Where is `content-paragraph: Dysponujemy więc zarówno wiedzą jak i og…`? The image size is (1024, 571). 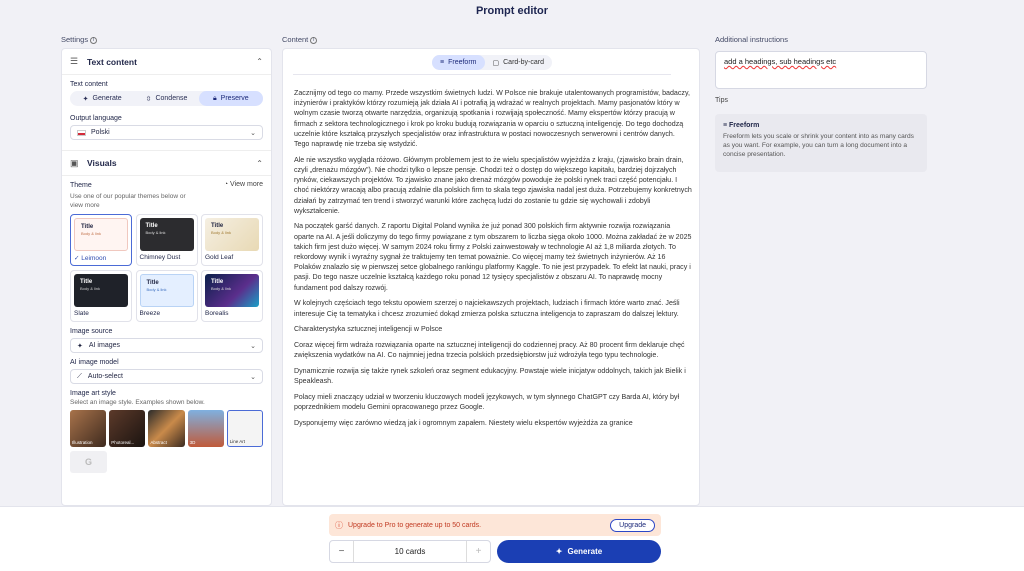 content-paragraph: Dysponujemy więc zarówno wiedzą jak i og… is located at coordinates (463, 422).